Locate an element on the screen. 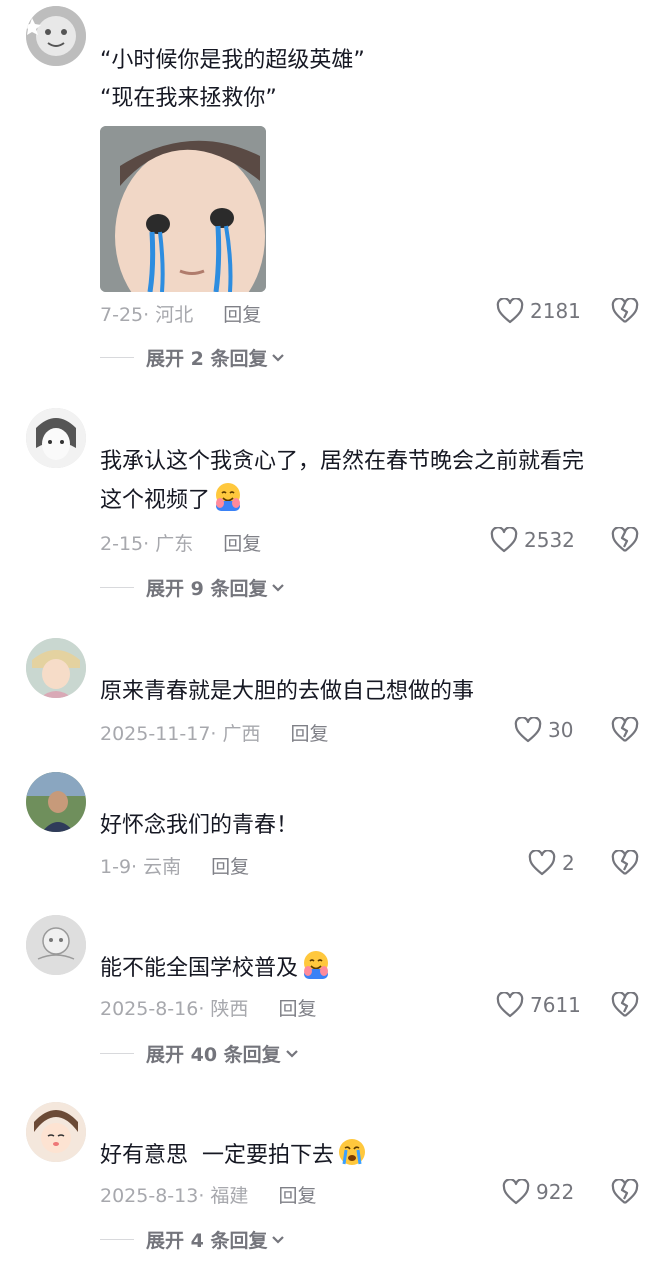 This screenshot has height=1288, width=667. comment-text-line-wrap: 能不能全国学校普及 is located at coordinates (368, 968).